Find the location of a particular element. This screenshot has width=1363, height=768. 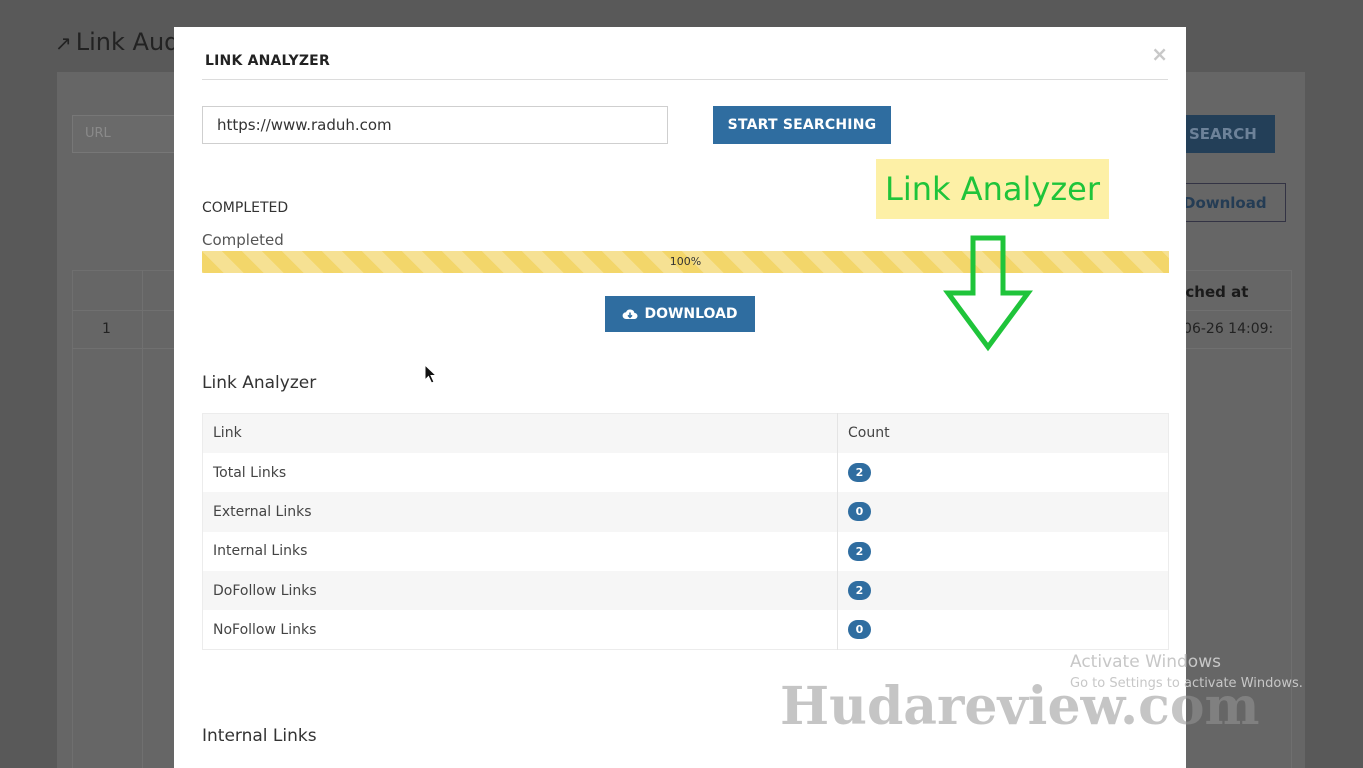

table-row-label: External Links is located at coordinates (262, 511).